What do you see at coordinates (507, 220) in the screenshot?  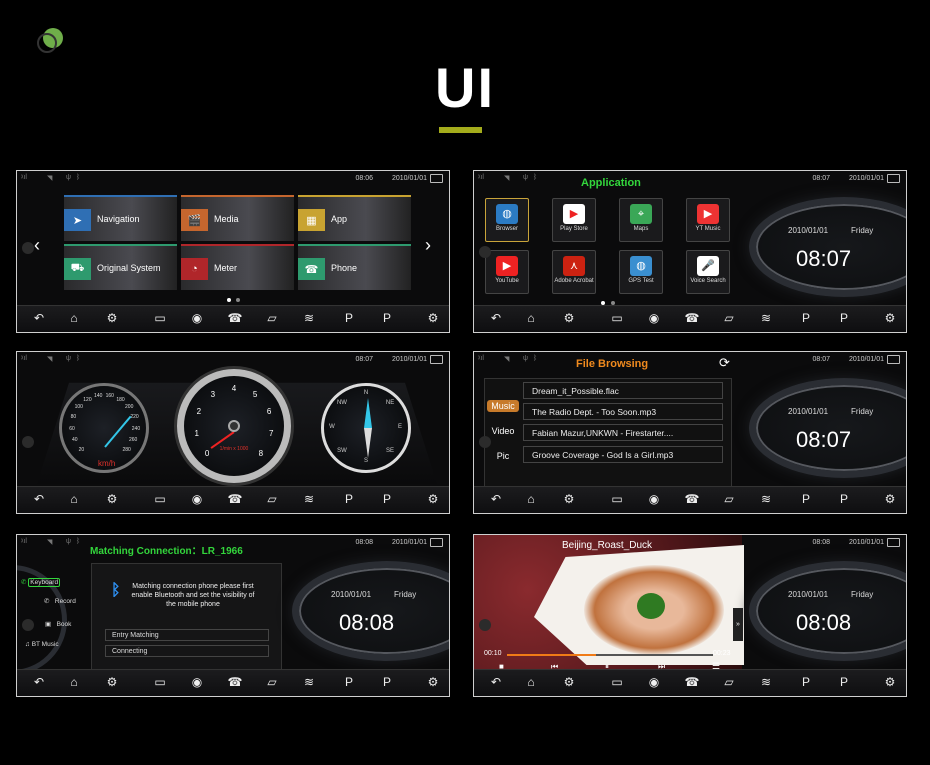 I see `app-browser: ◍ Browser` at bounding box center [507, 220].